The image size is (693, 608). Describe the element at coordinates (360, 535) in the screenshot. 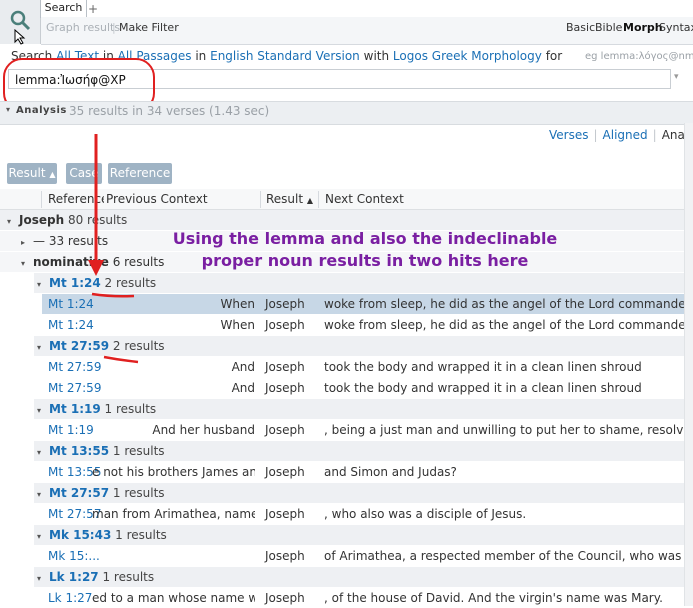

I see `result-group: ▾ Mk 15:43 1 results` at that location.